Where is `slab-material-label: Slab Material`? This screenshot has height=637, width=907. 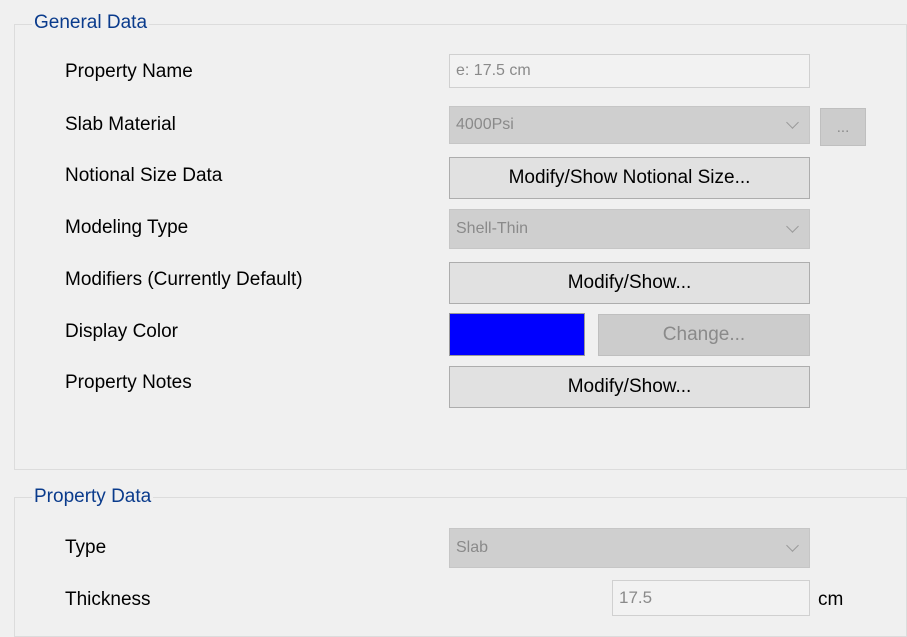 slab-material-label: Slab Material is located at coordinates (120, 124).